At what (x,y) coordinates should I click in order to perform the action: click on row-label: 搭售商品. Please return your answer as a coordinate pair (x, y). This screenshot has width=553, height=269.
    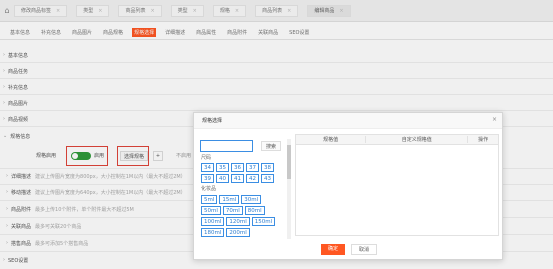
    Looking at the image, I should click on (21, 243).